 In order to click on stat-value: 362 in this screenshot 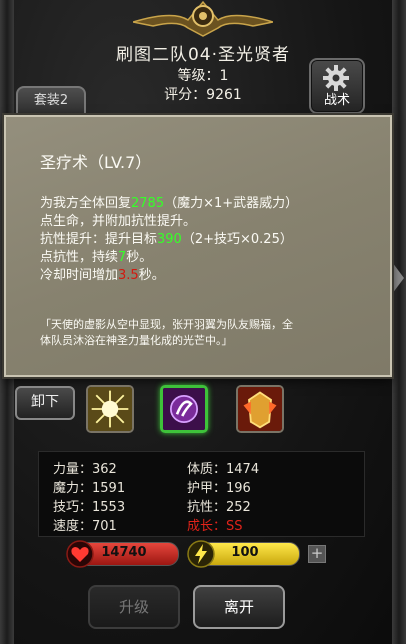, I will do `click(104, 469)`.